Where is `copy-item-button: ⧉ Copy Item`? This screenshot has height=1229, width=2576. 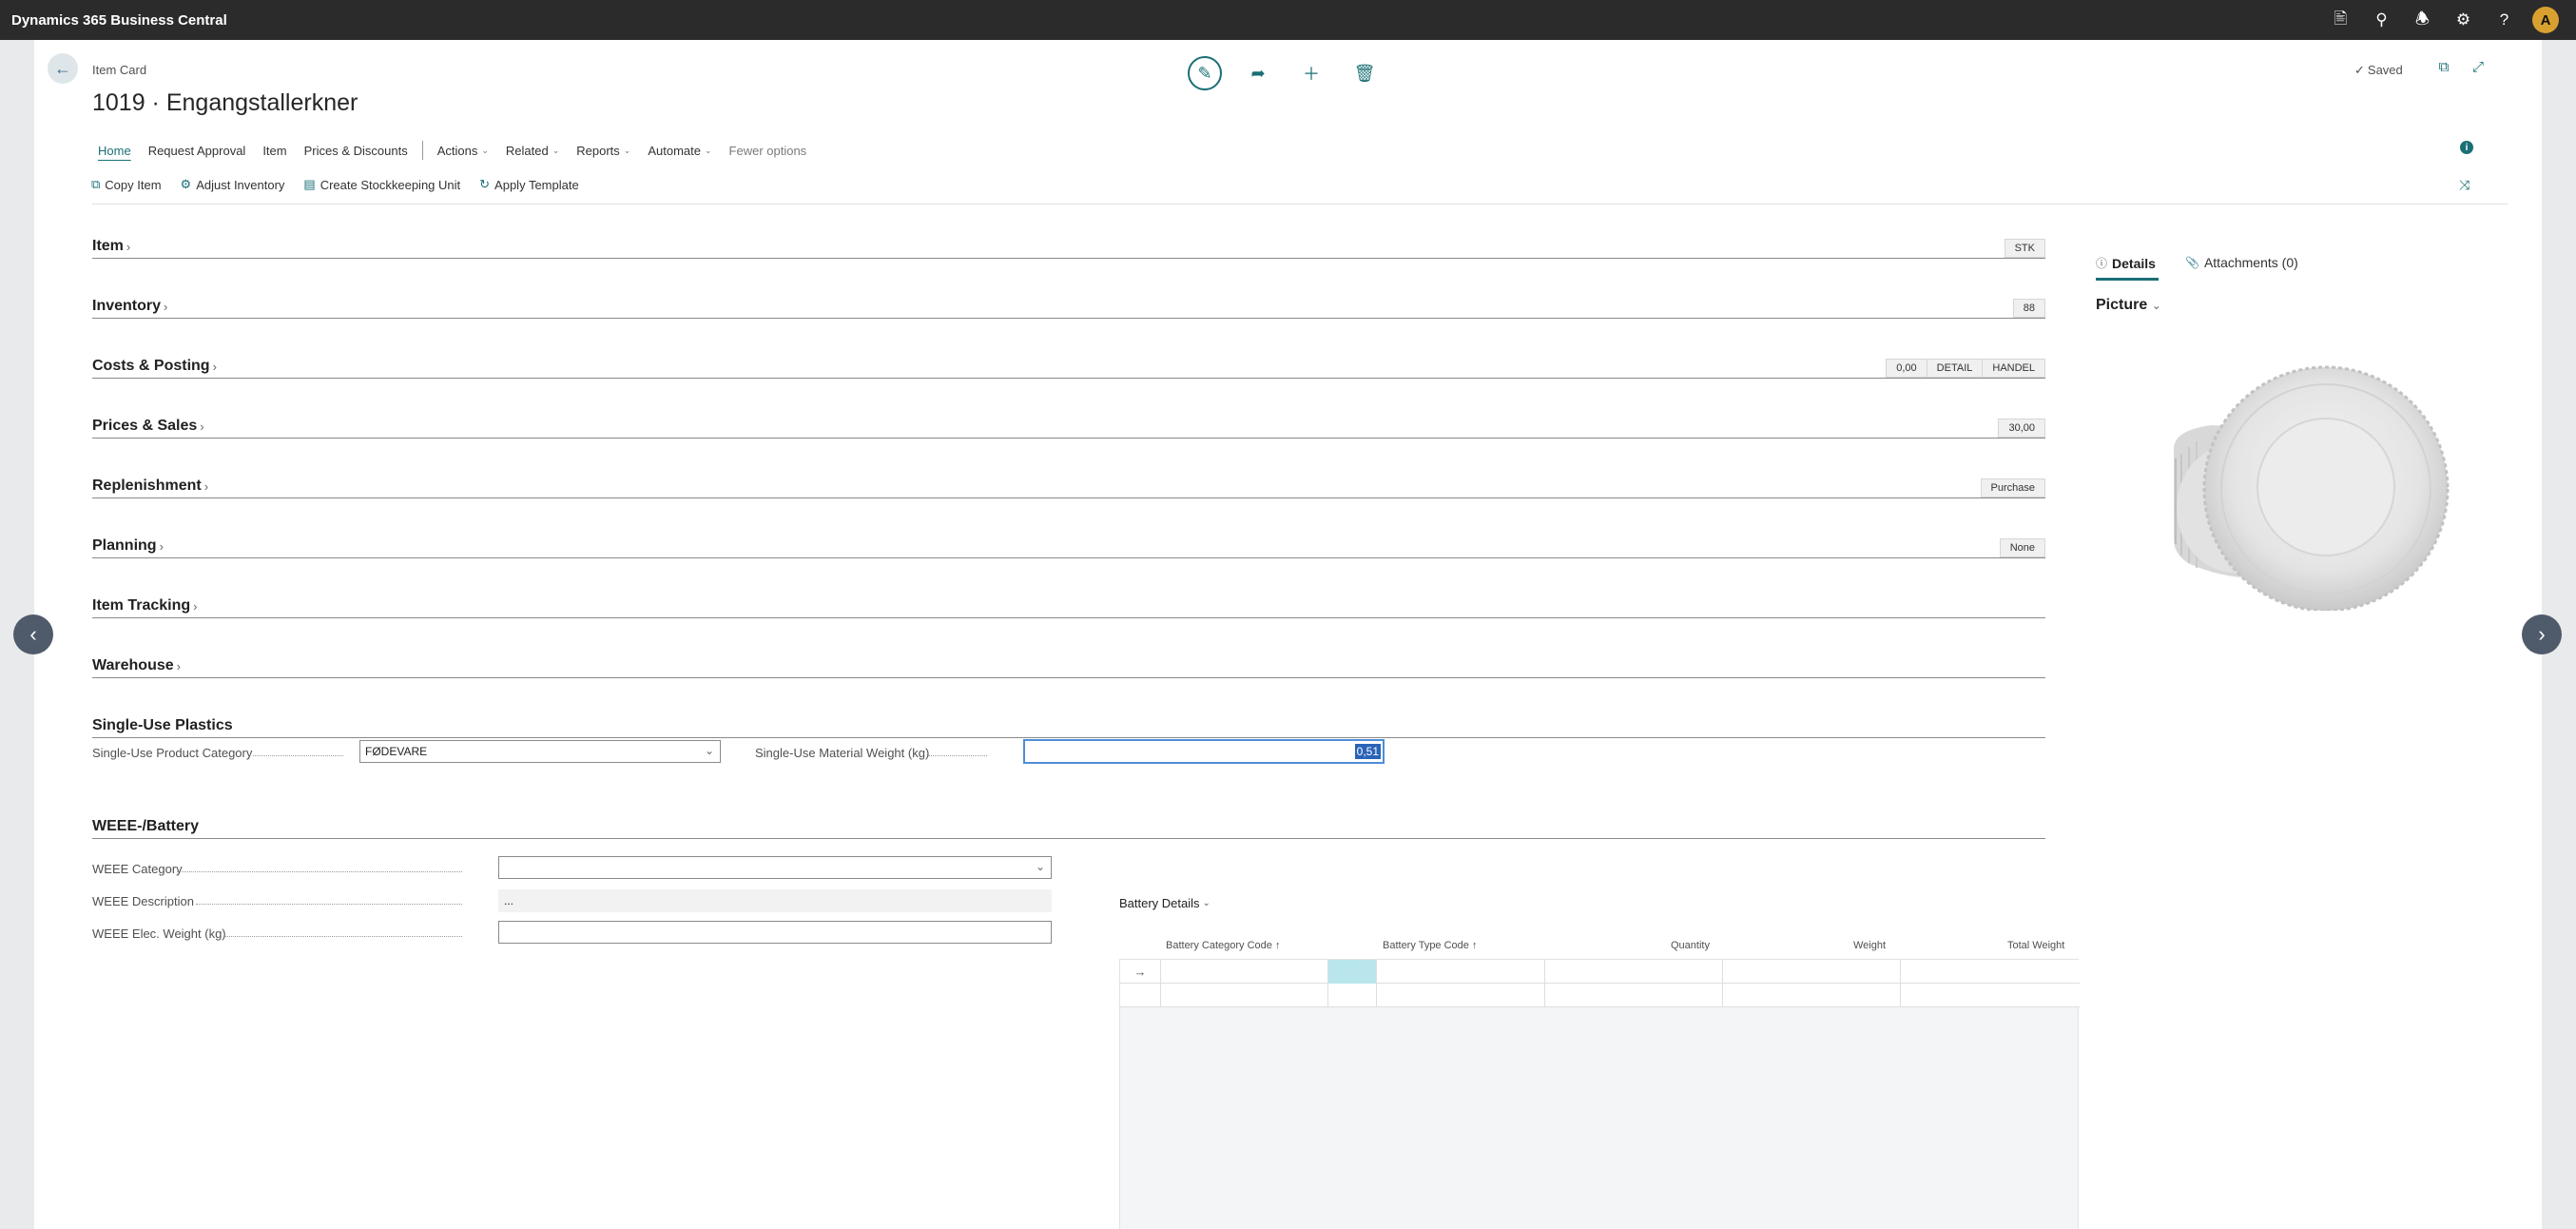 copy-item-button: ⧉ Copy Item is located at coordinates (126, 184).